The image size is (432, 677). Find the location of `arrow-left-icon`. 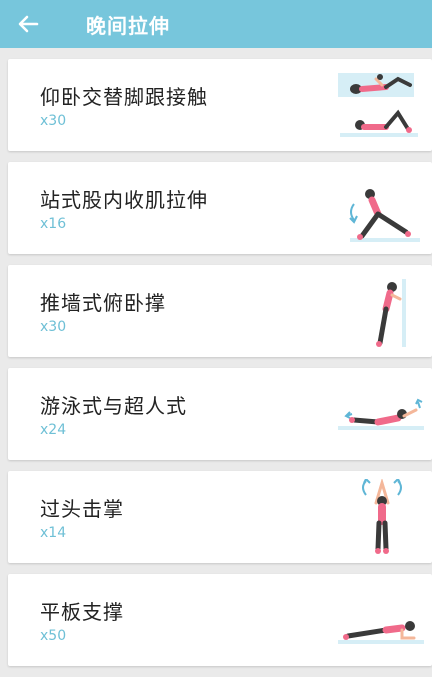

arrow-left-icon is located at coordinates (28, 24).